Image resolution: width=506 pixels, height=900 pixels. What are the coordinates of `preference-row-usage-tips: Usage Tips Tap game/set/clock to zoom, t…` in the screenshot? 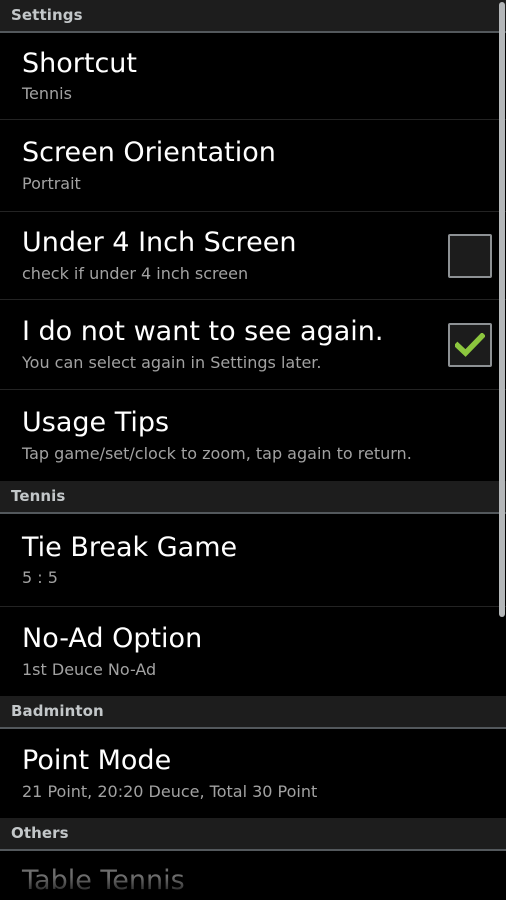 It's located at (253, 435).